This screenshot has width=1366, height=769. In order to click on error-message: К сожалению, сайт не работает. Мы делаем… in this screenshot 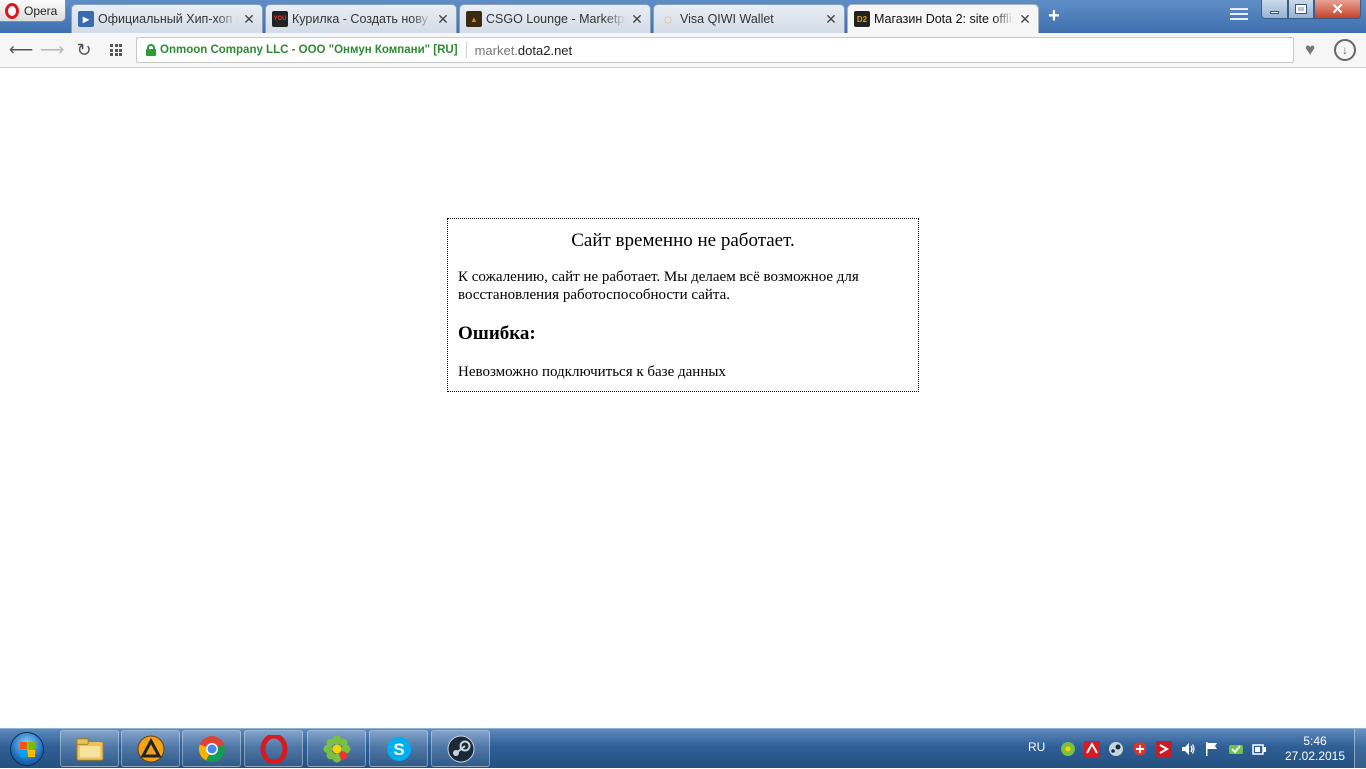, I will do `click(658, 286)`.